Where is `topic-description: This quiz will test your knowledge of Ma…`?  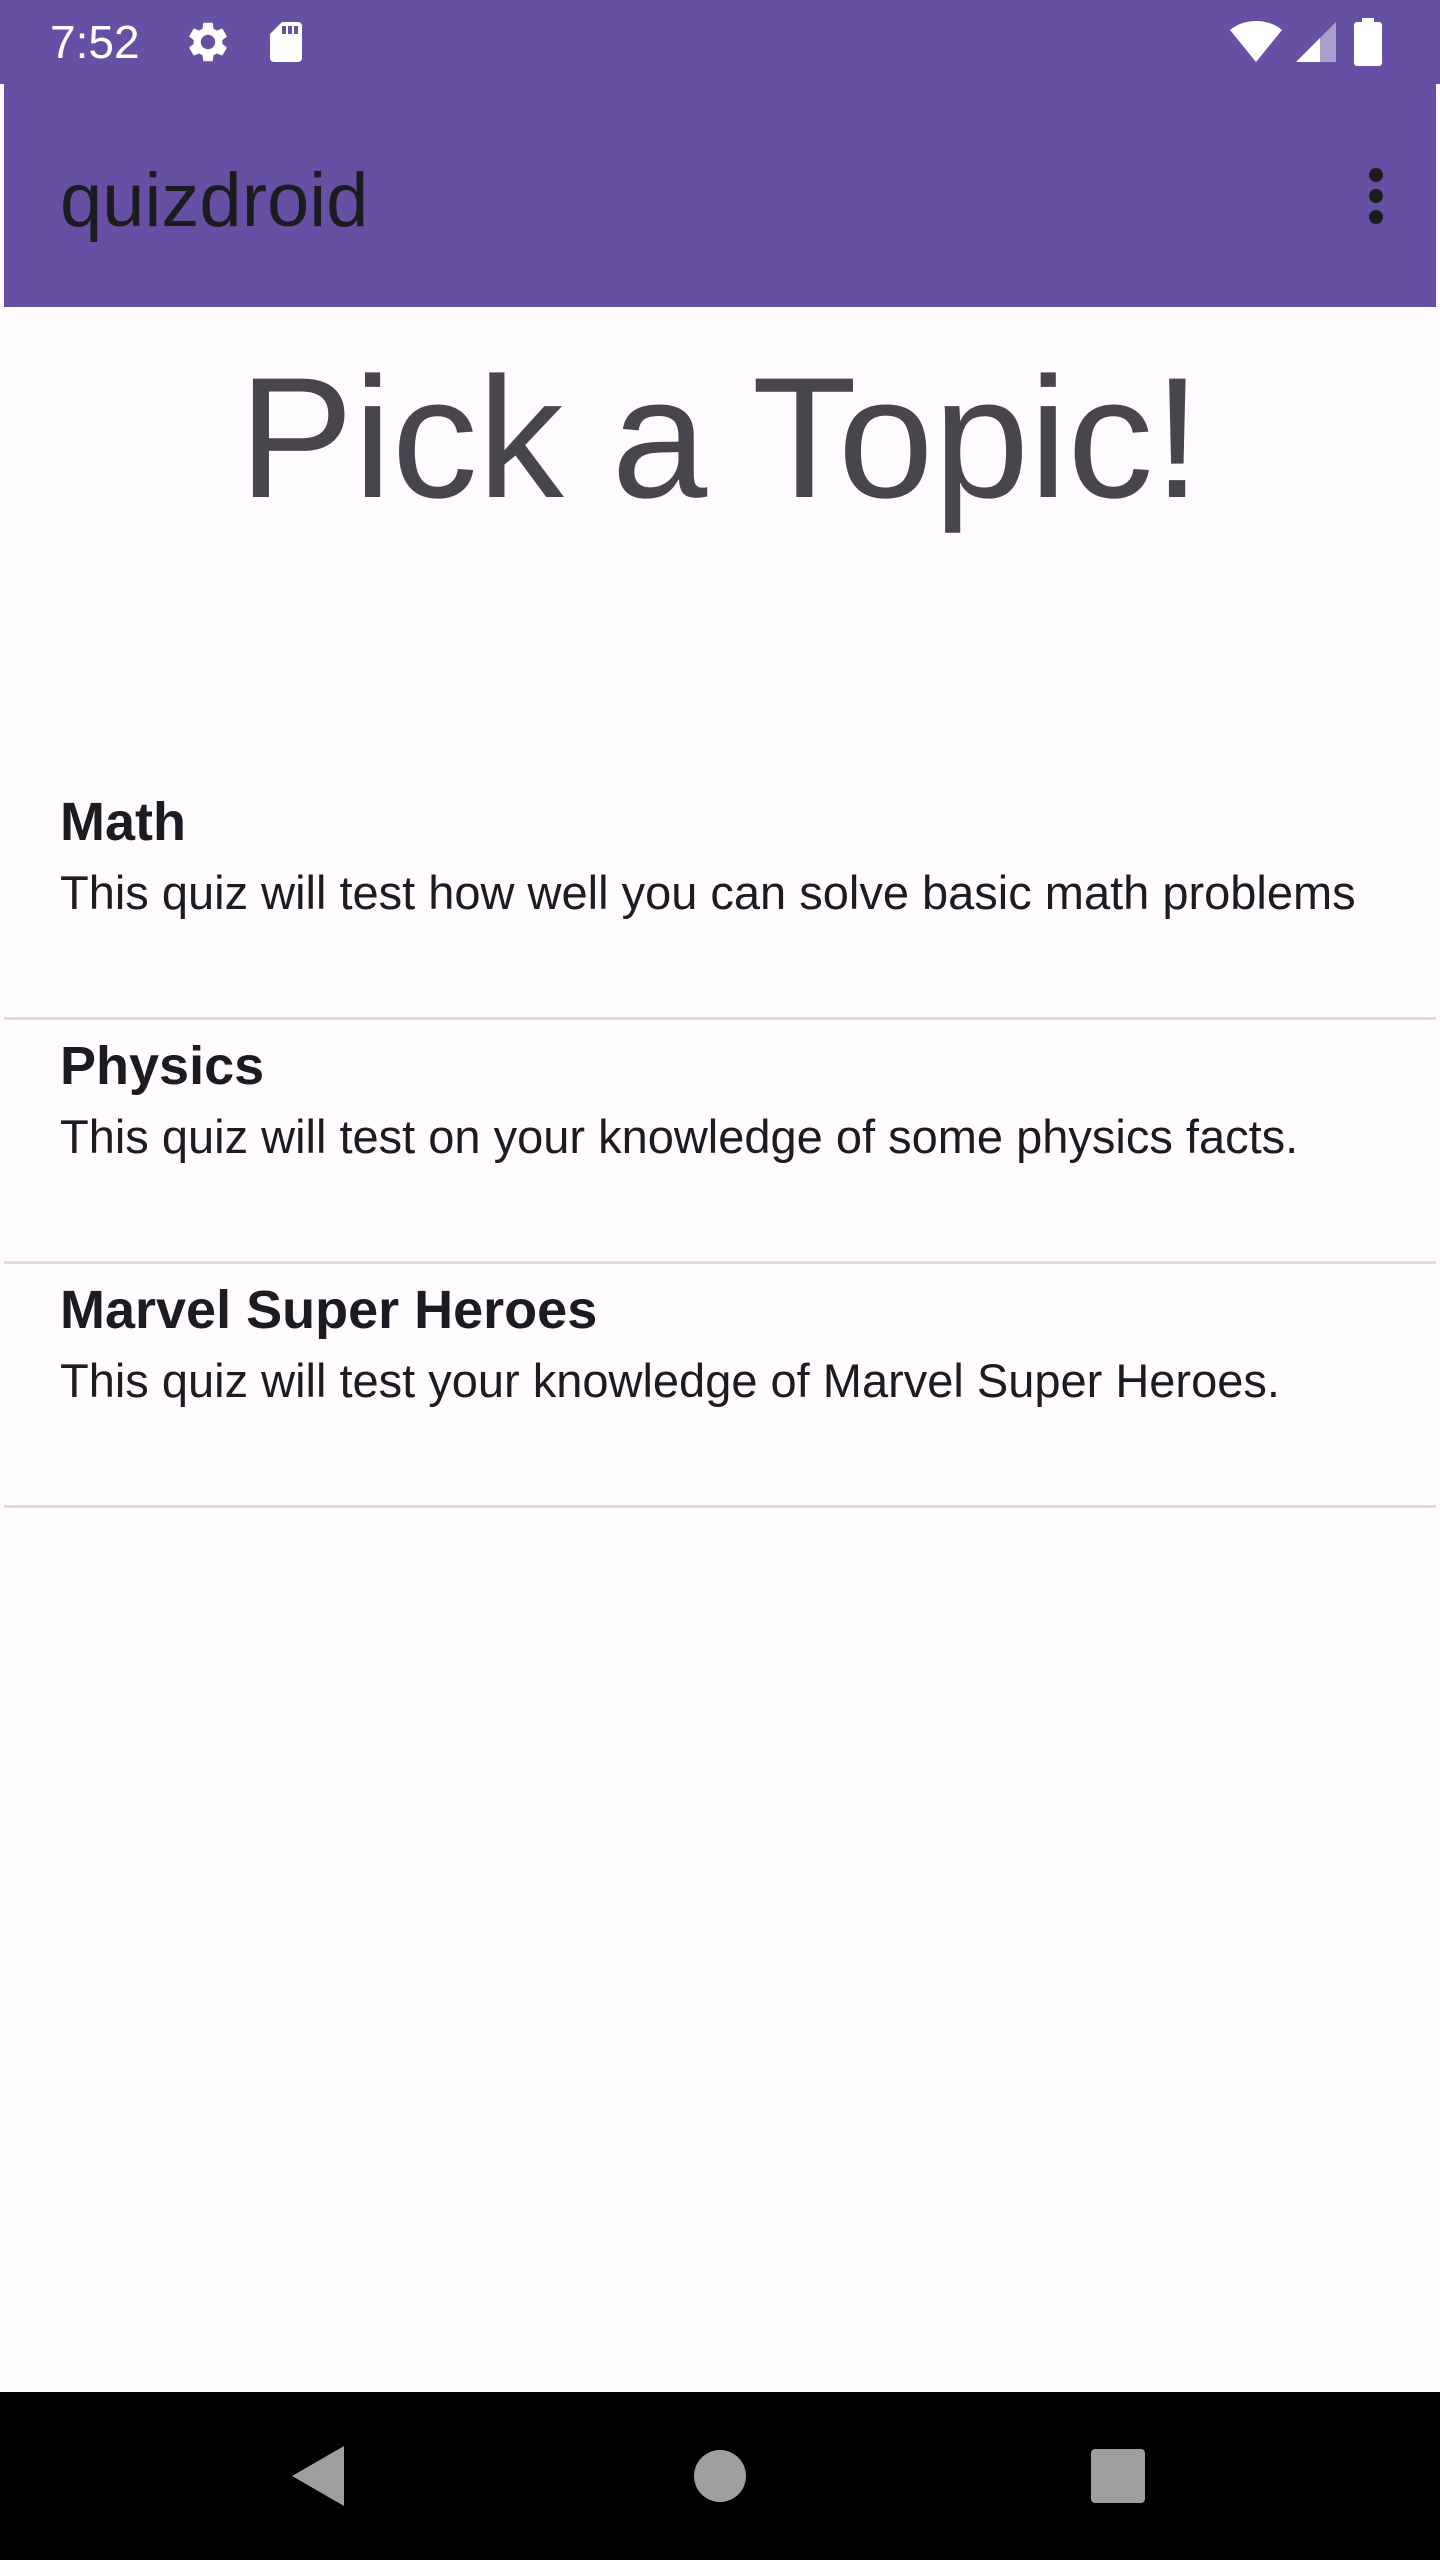 topic-description: This quiz will test your knowledge of Ma… is located at coordinates (670, 1380).